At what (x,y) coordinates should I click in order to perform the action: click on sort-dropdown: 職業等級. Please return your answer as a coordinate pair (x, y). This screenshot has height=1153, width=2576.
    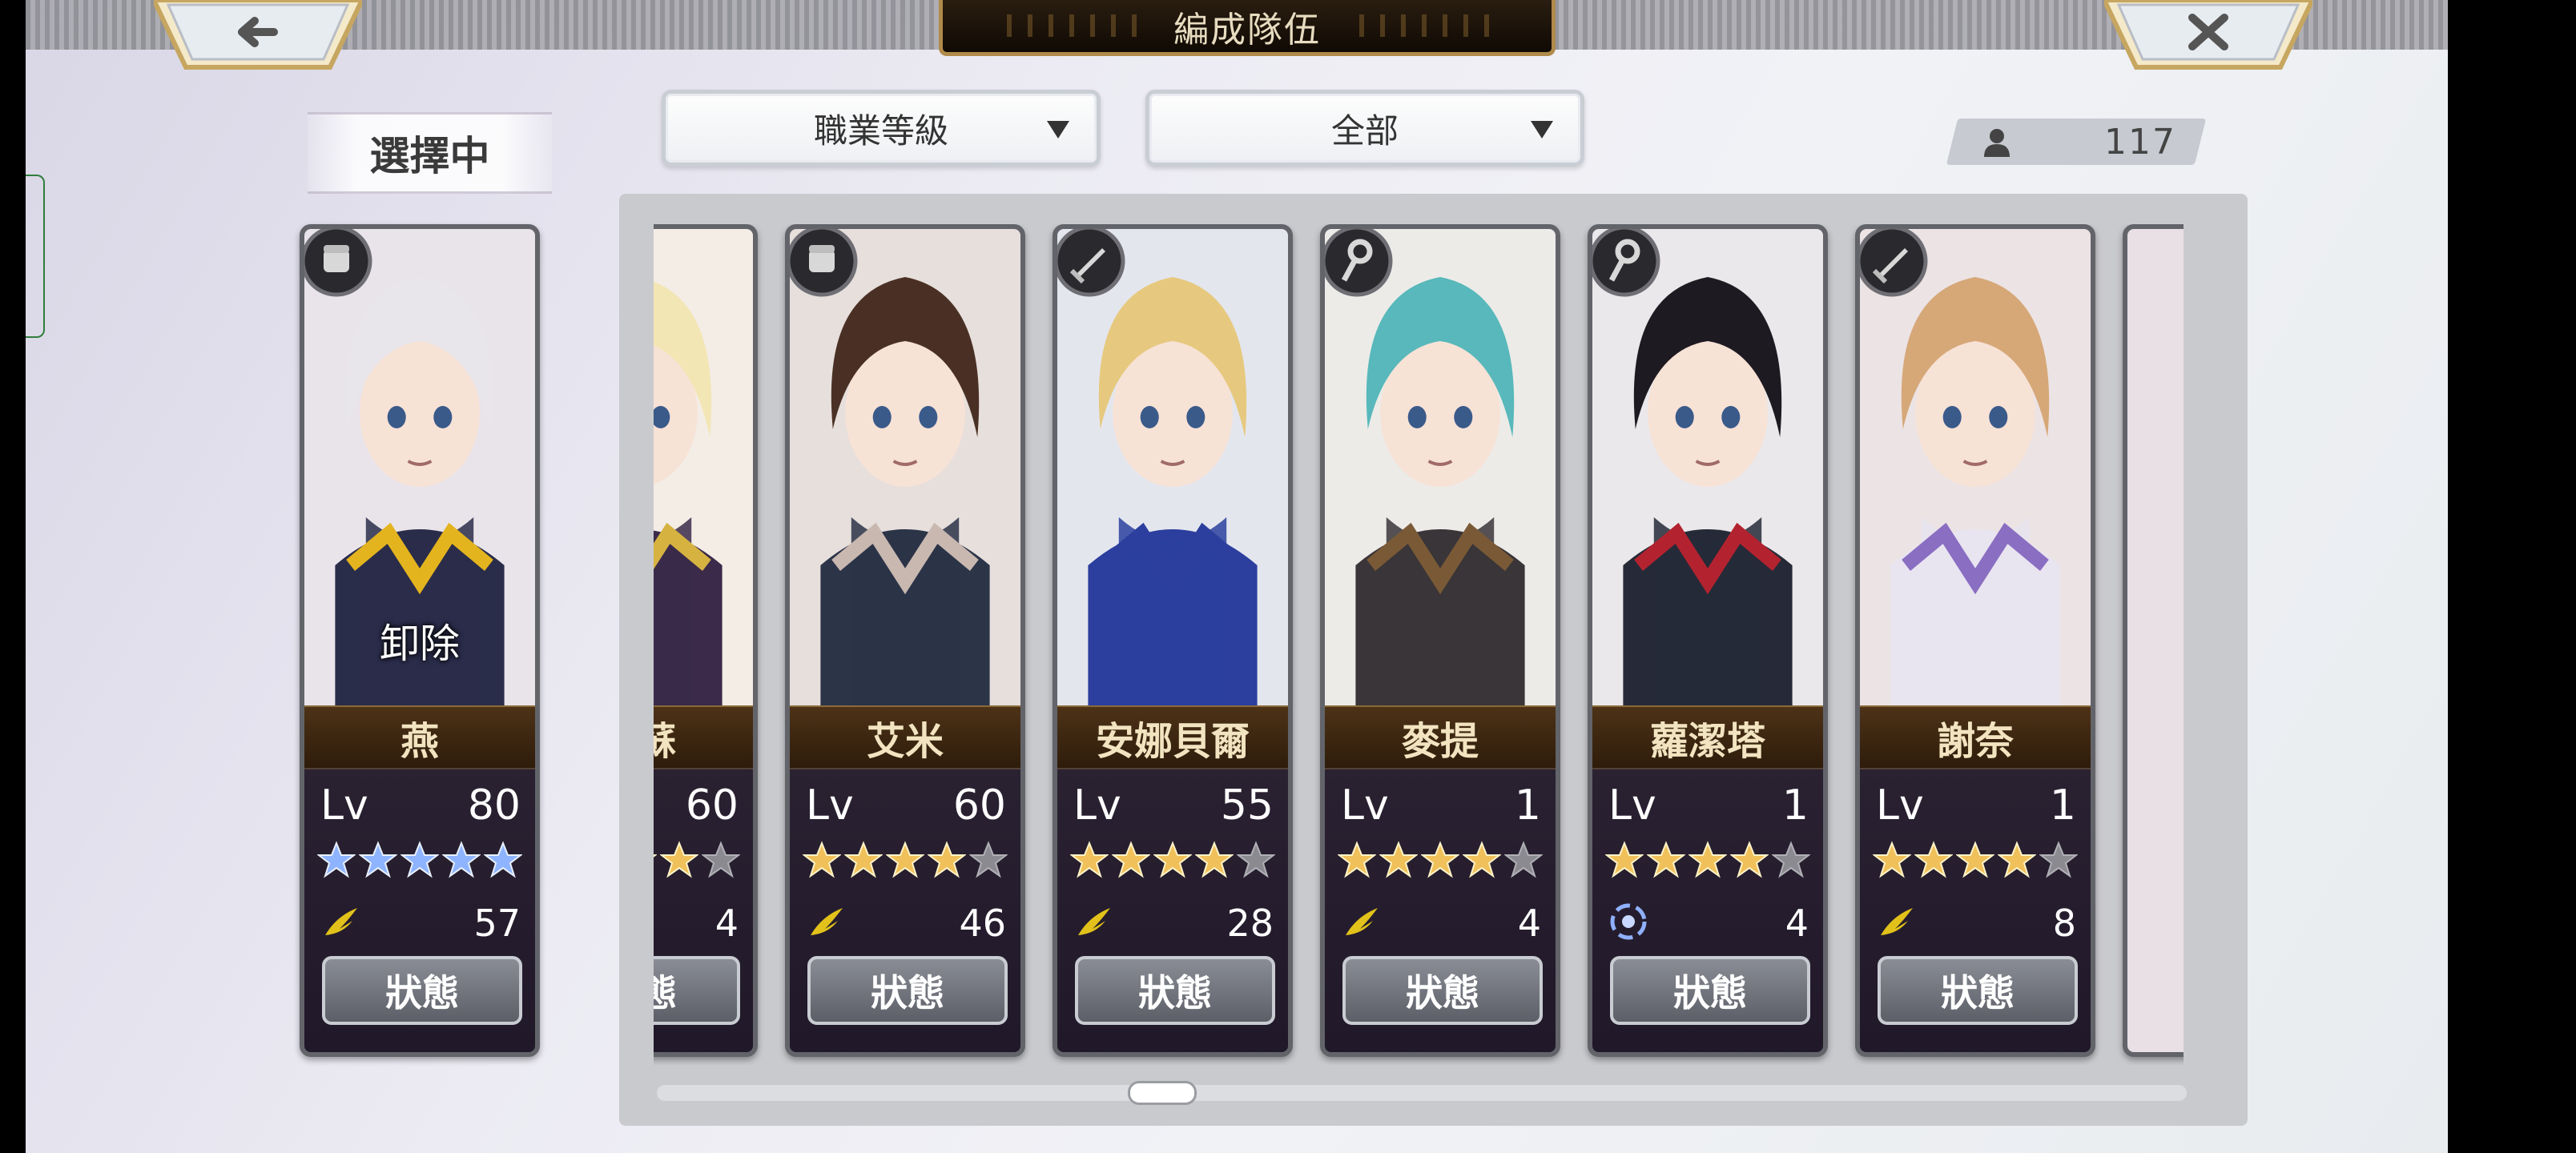
    Looking at the image, I should click on (881, 129).